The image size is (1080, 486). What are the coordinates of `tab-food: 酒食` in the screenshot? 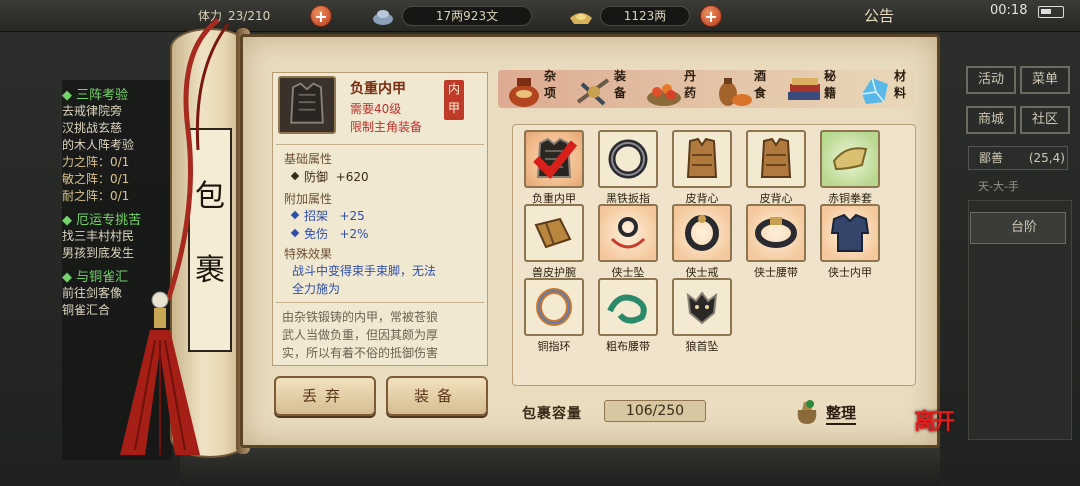 It's located at (750, 89).